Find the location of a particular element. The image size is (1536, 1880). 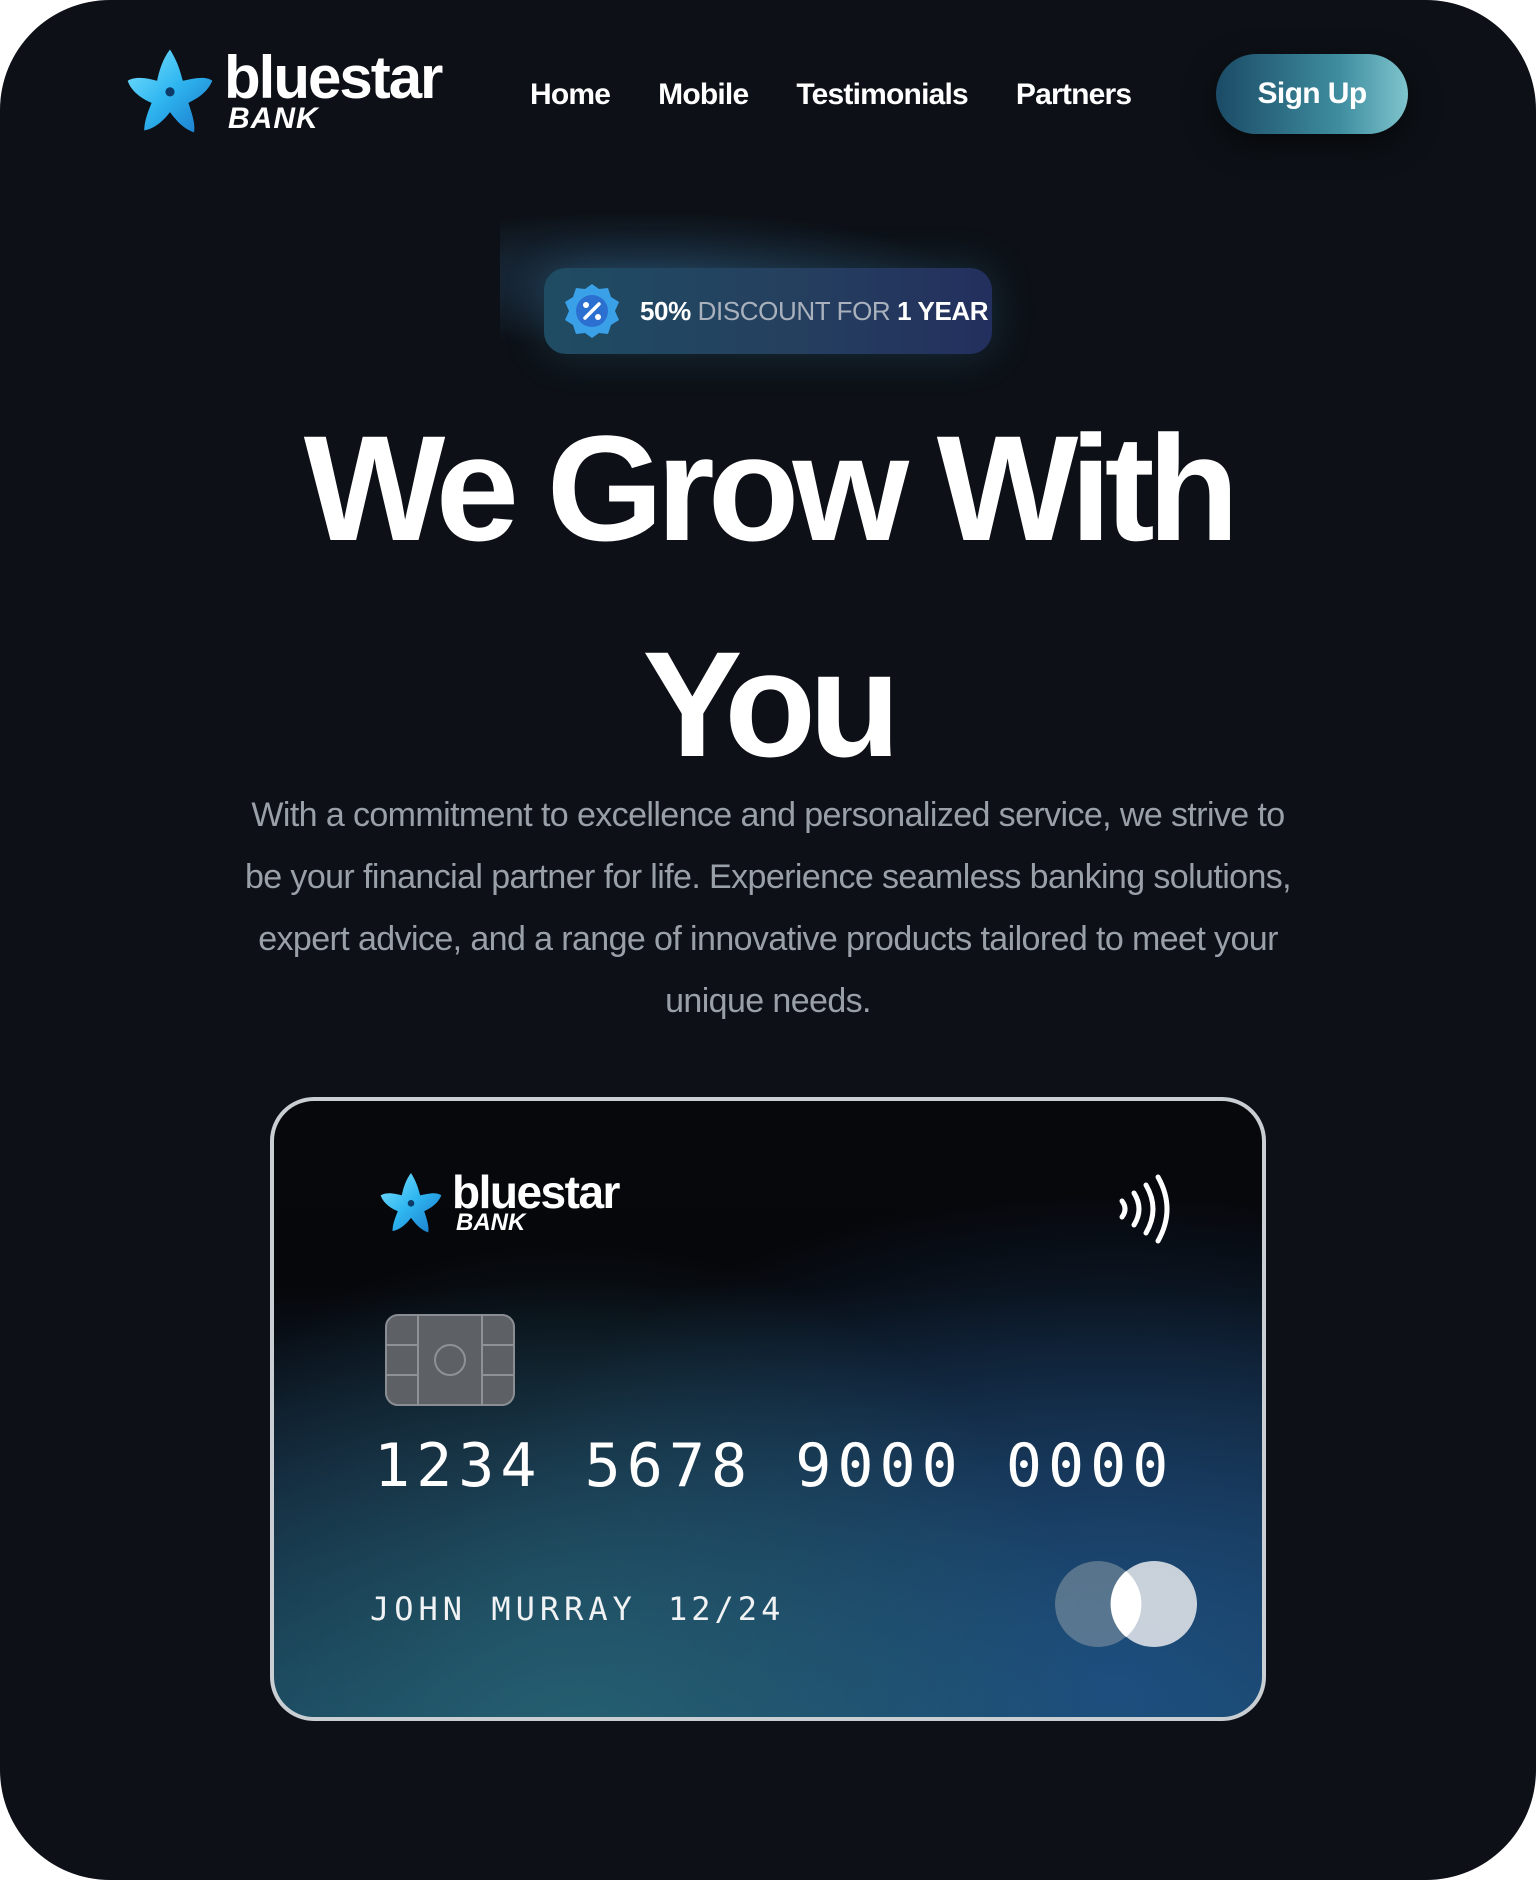

discount-percent-icon is located at coordinates (592, 311).